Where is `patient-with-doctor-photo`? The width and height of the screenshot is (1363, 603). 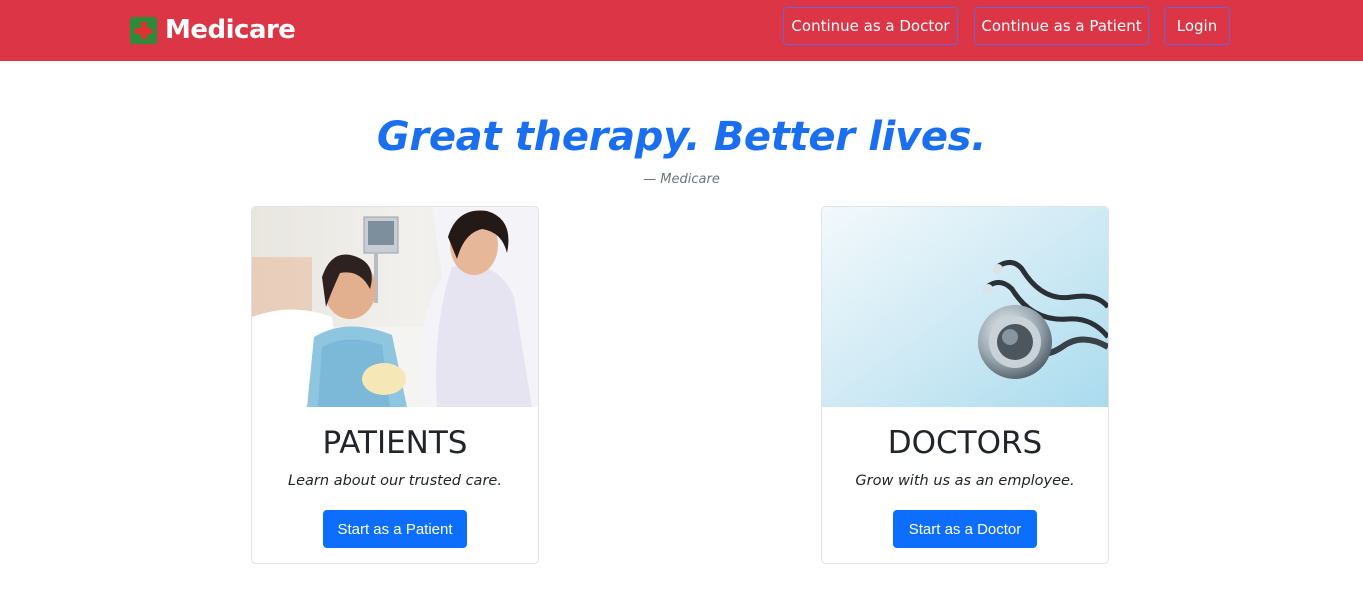 patient-with-doctor-photo is located at coordinates (395, 307).